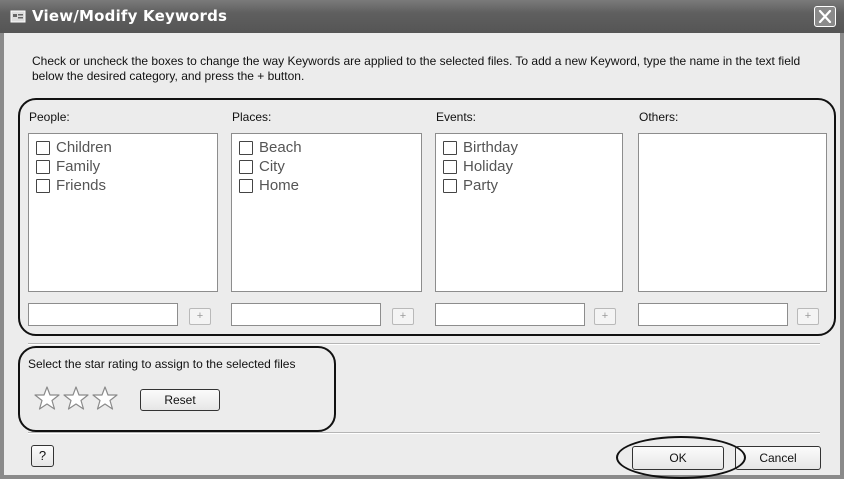 Image resolution: width=844 pixels, height=479 pixels. What do you see at coordinates (422, 17) in the screenshot?
I see `title-bar: View/Modify Keywords` at bounding box center [422, 17].